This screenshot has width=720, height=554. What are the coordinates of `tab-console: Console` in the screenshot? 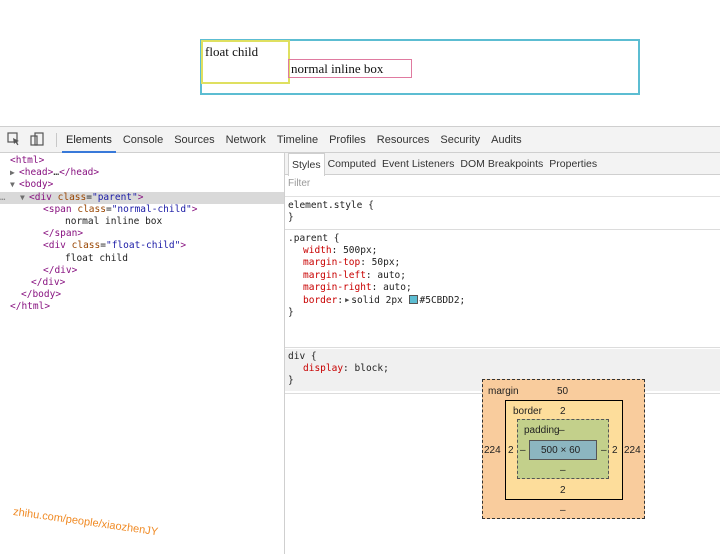 It's located at (143, 140).